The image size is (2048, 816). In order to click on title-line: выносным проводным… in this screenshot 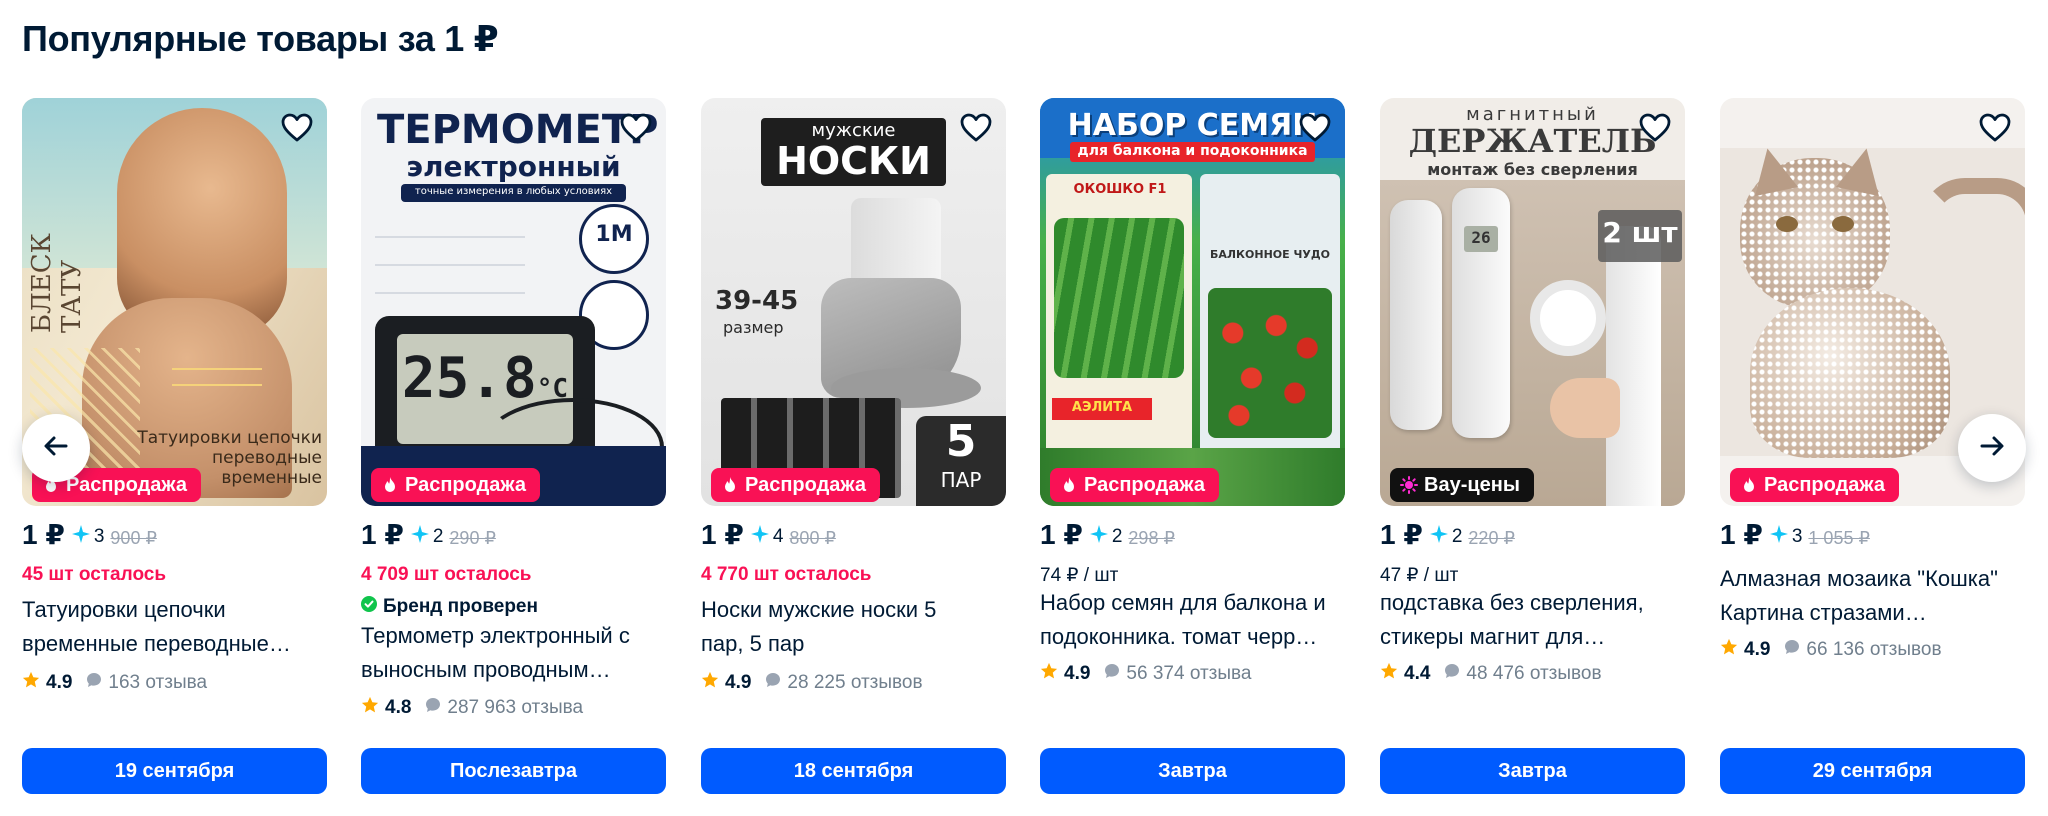, I will do `click(486, 669)`.